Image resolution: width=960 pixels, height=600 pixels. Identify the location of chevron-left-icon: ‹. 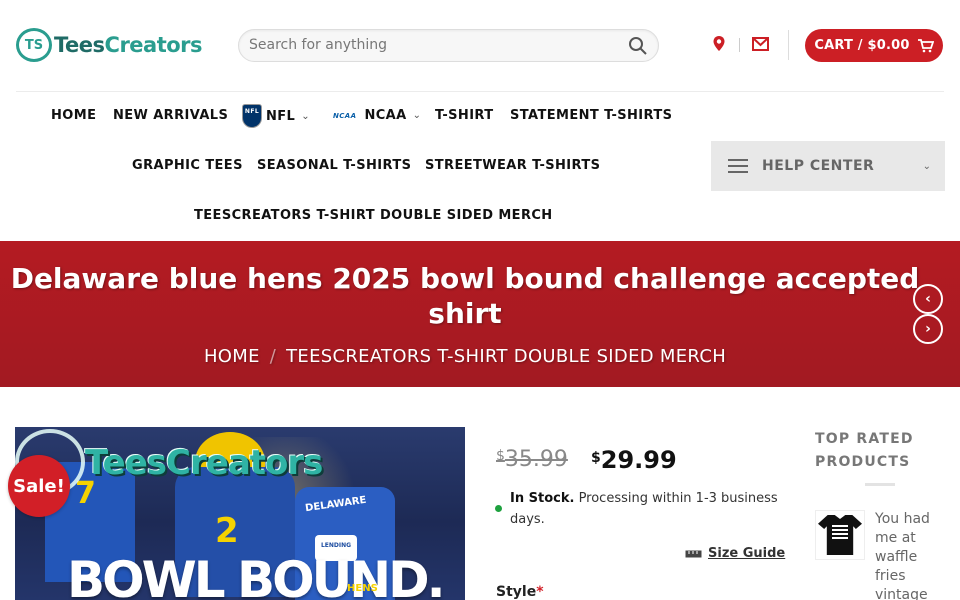
(928, 299).